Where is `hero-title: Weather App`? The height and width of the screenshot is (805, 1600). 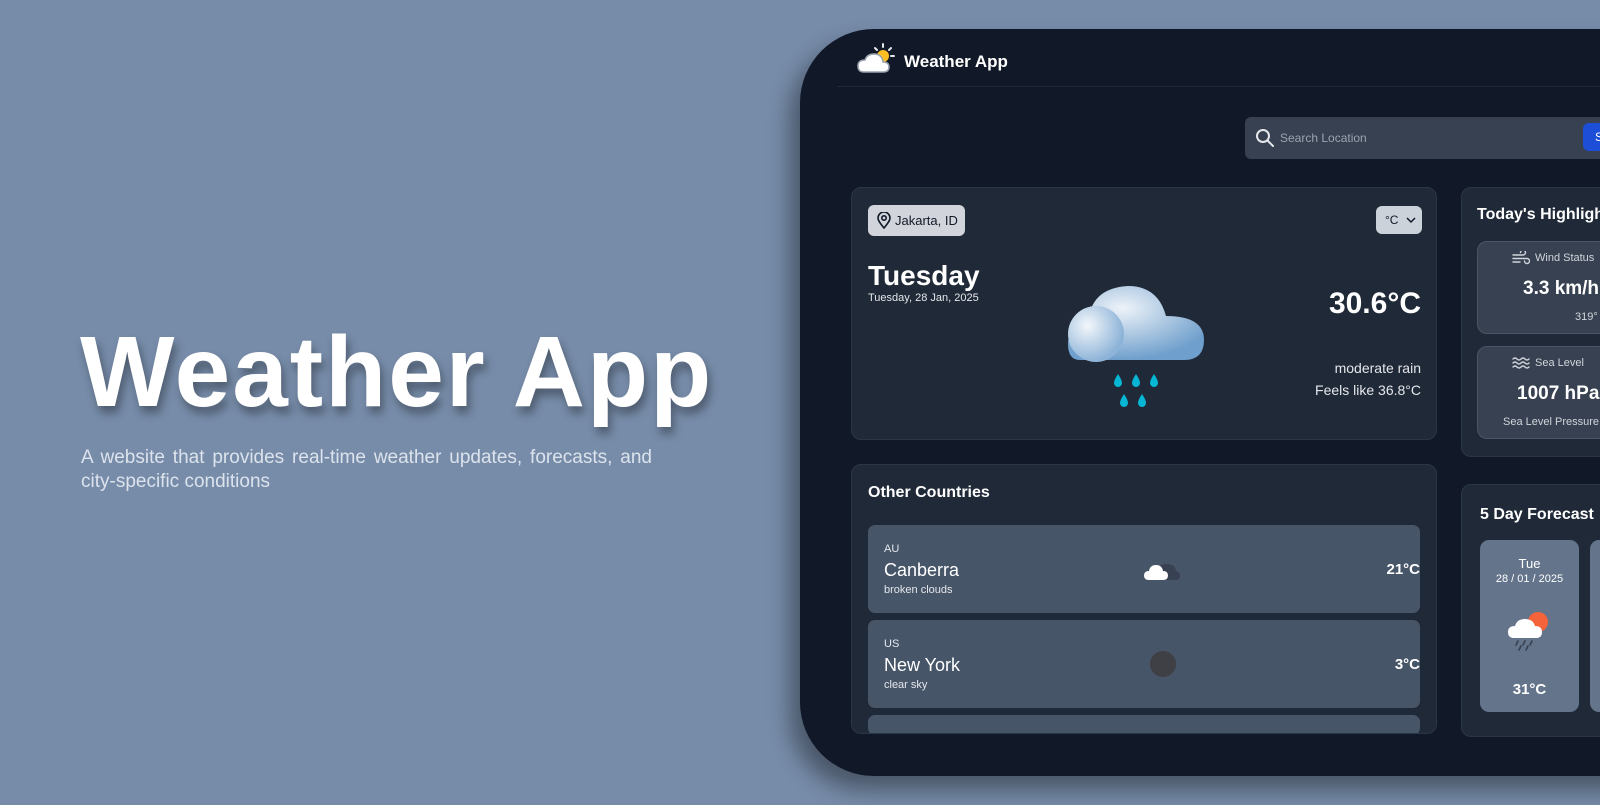 hero-title: Weather App is located at coordinates (397, 372).